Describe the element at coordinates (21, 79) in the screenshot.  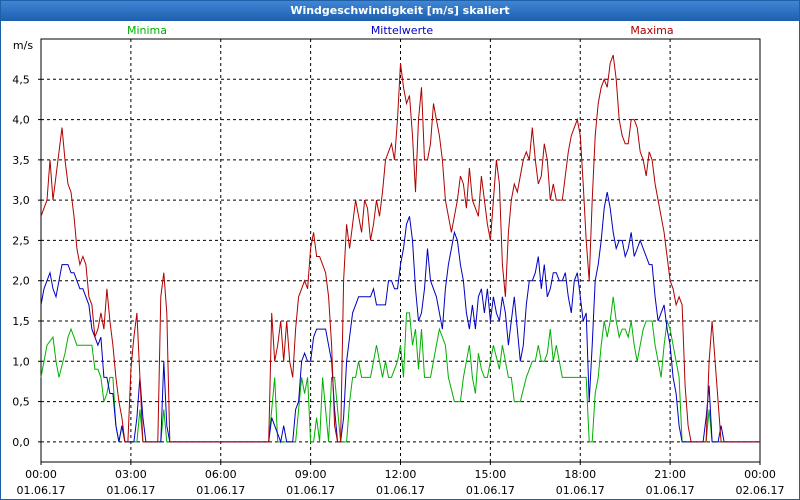
I see `y-tick-label: 4,5` at that location.